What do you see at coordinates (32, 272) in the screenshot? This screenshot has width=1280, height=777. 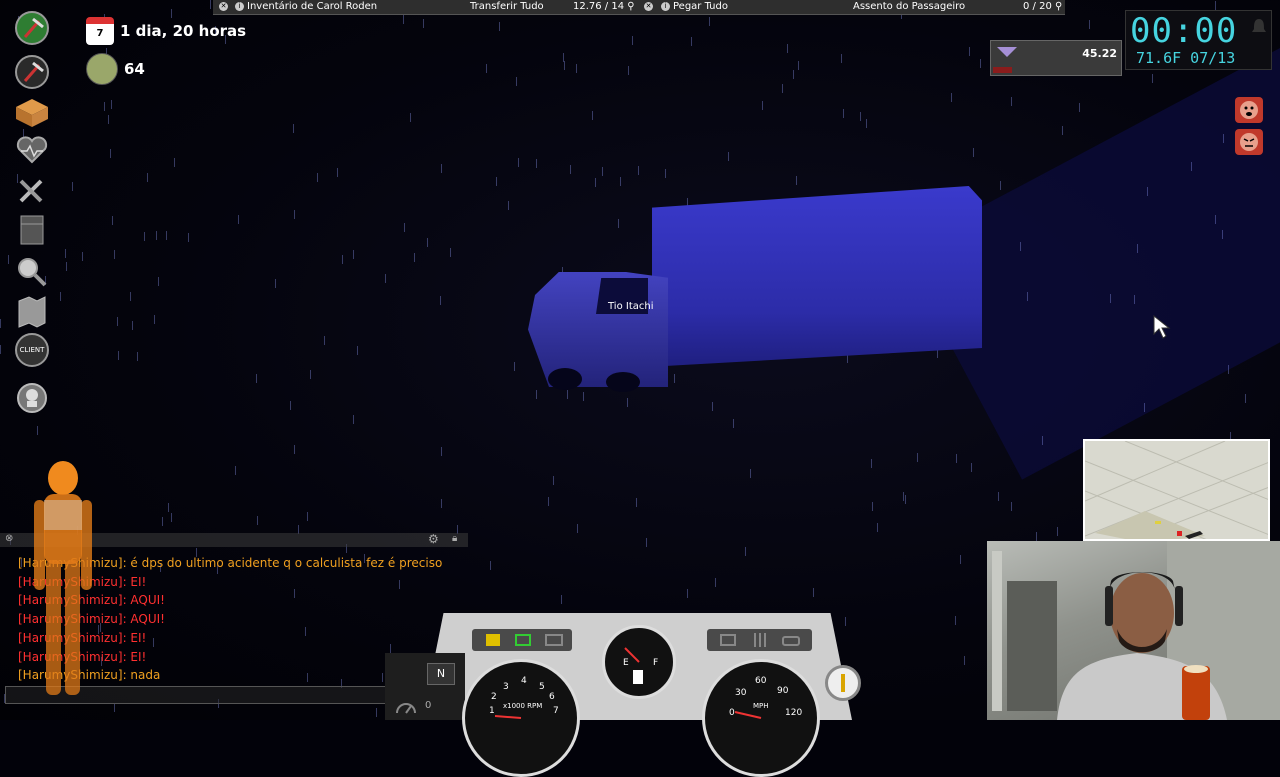 I see `search-magnifier-icon` at bounding box center [32, 272].